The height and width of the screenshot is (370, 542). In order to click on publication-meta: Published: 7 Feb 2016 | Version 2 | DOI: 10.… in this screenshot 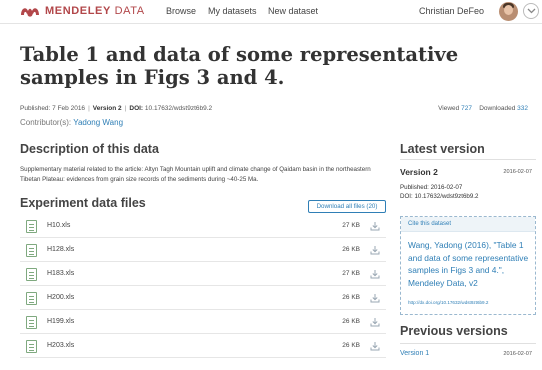, I will do `click(116, 108)`.